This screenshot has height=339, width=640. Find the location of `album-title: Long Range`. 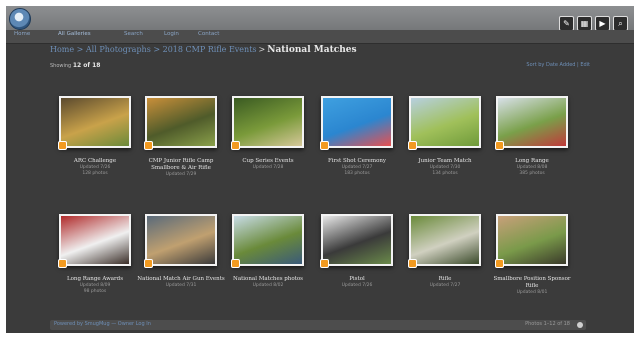

album-title: Long Range is located at coordinates (532, 161).